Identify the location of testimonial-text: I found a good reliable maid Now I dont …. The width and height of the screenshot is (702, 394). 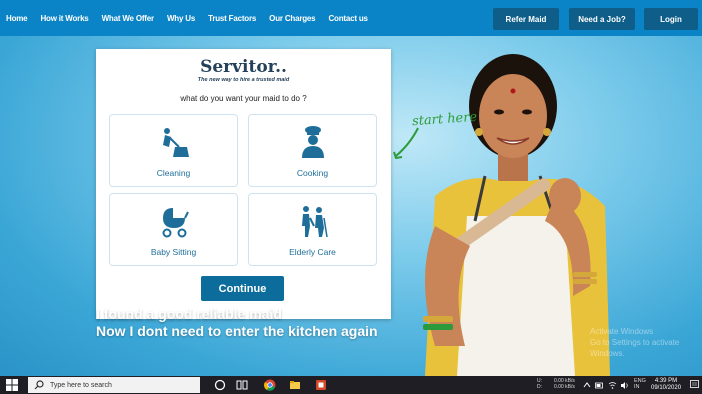
(237, 323).